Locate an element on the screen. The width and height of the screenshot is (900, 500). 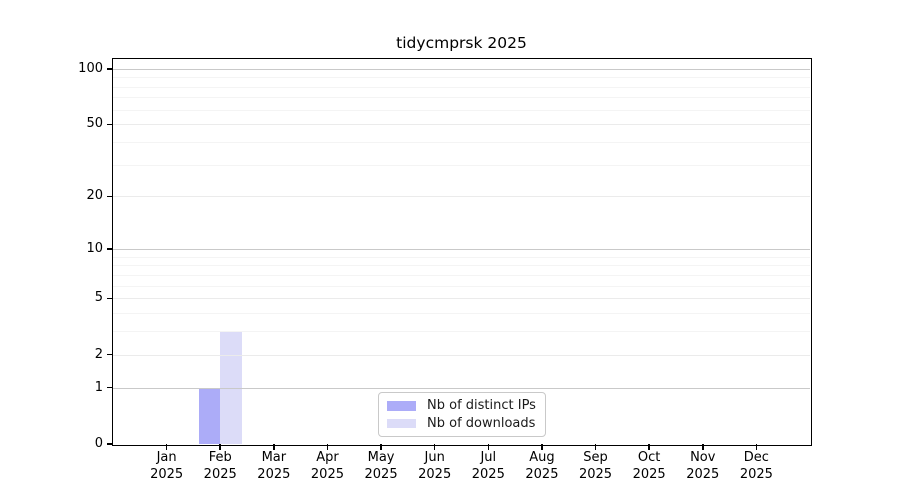
y-tick-label: 50 is located at coordinates (94, 124).